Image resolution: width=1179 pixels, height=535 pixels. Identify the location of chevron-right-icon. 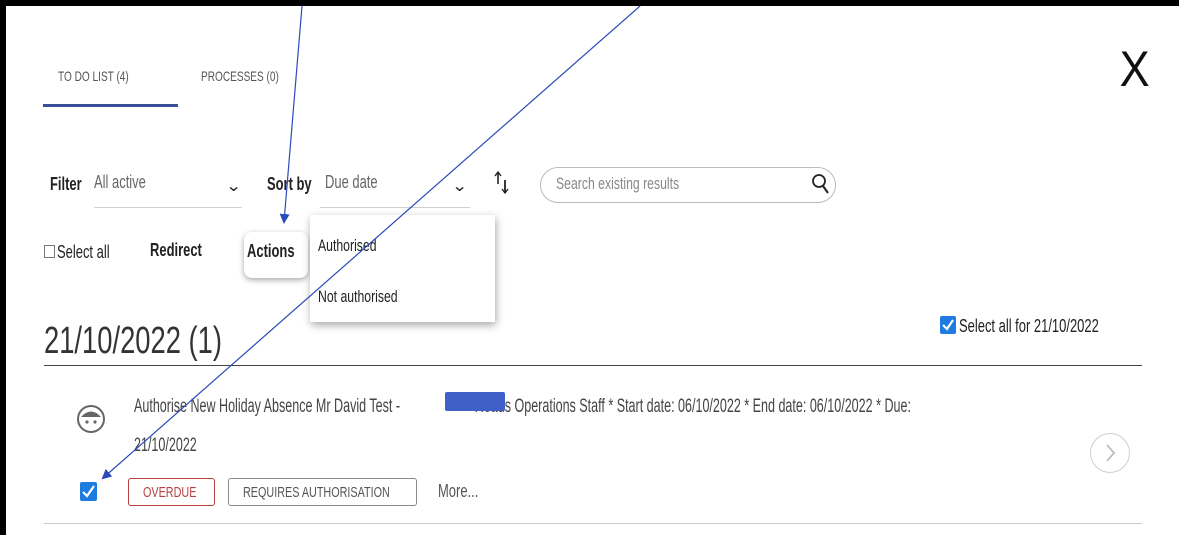
(1111, 453).